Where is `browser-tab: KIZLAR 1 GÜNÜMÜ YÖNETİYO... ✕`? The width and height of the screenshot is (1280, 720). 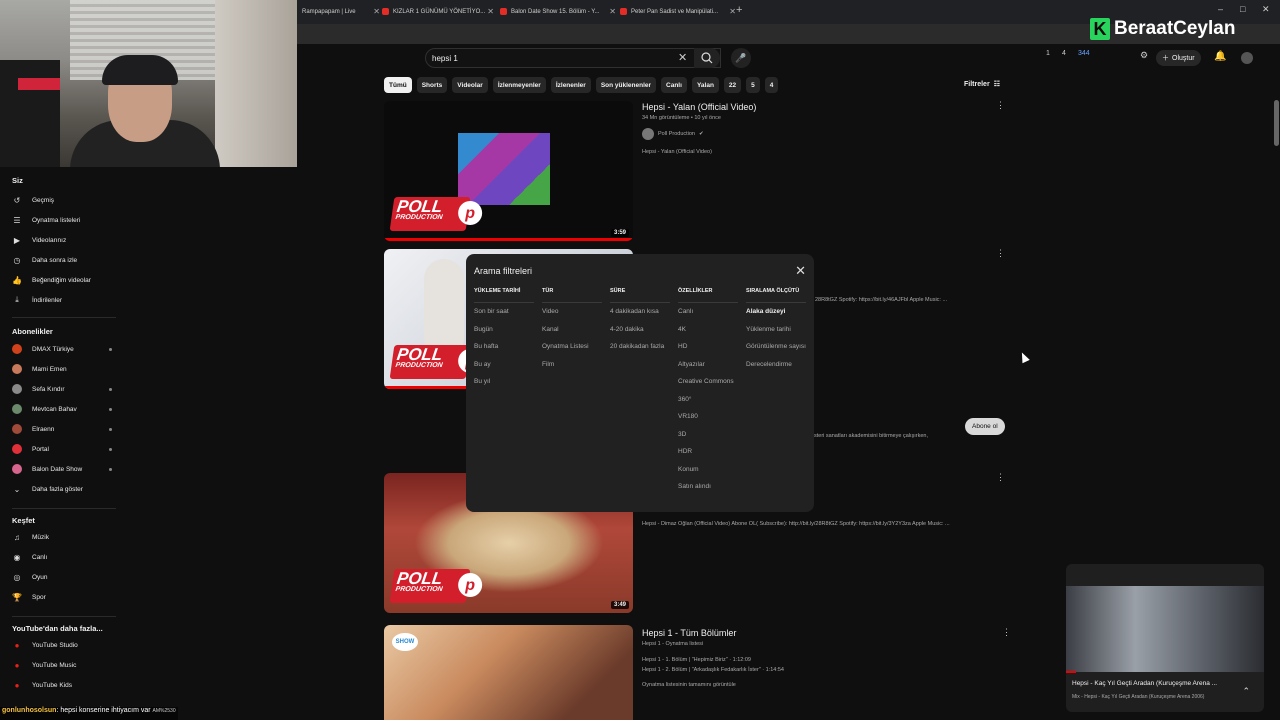 browser-tab: KIZLAR 1 GÜNÜMÜ YÖNETİYO... ✕ is located at coordinates (438, 11).